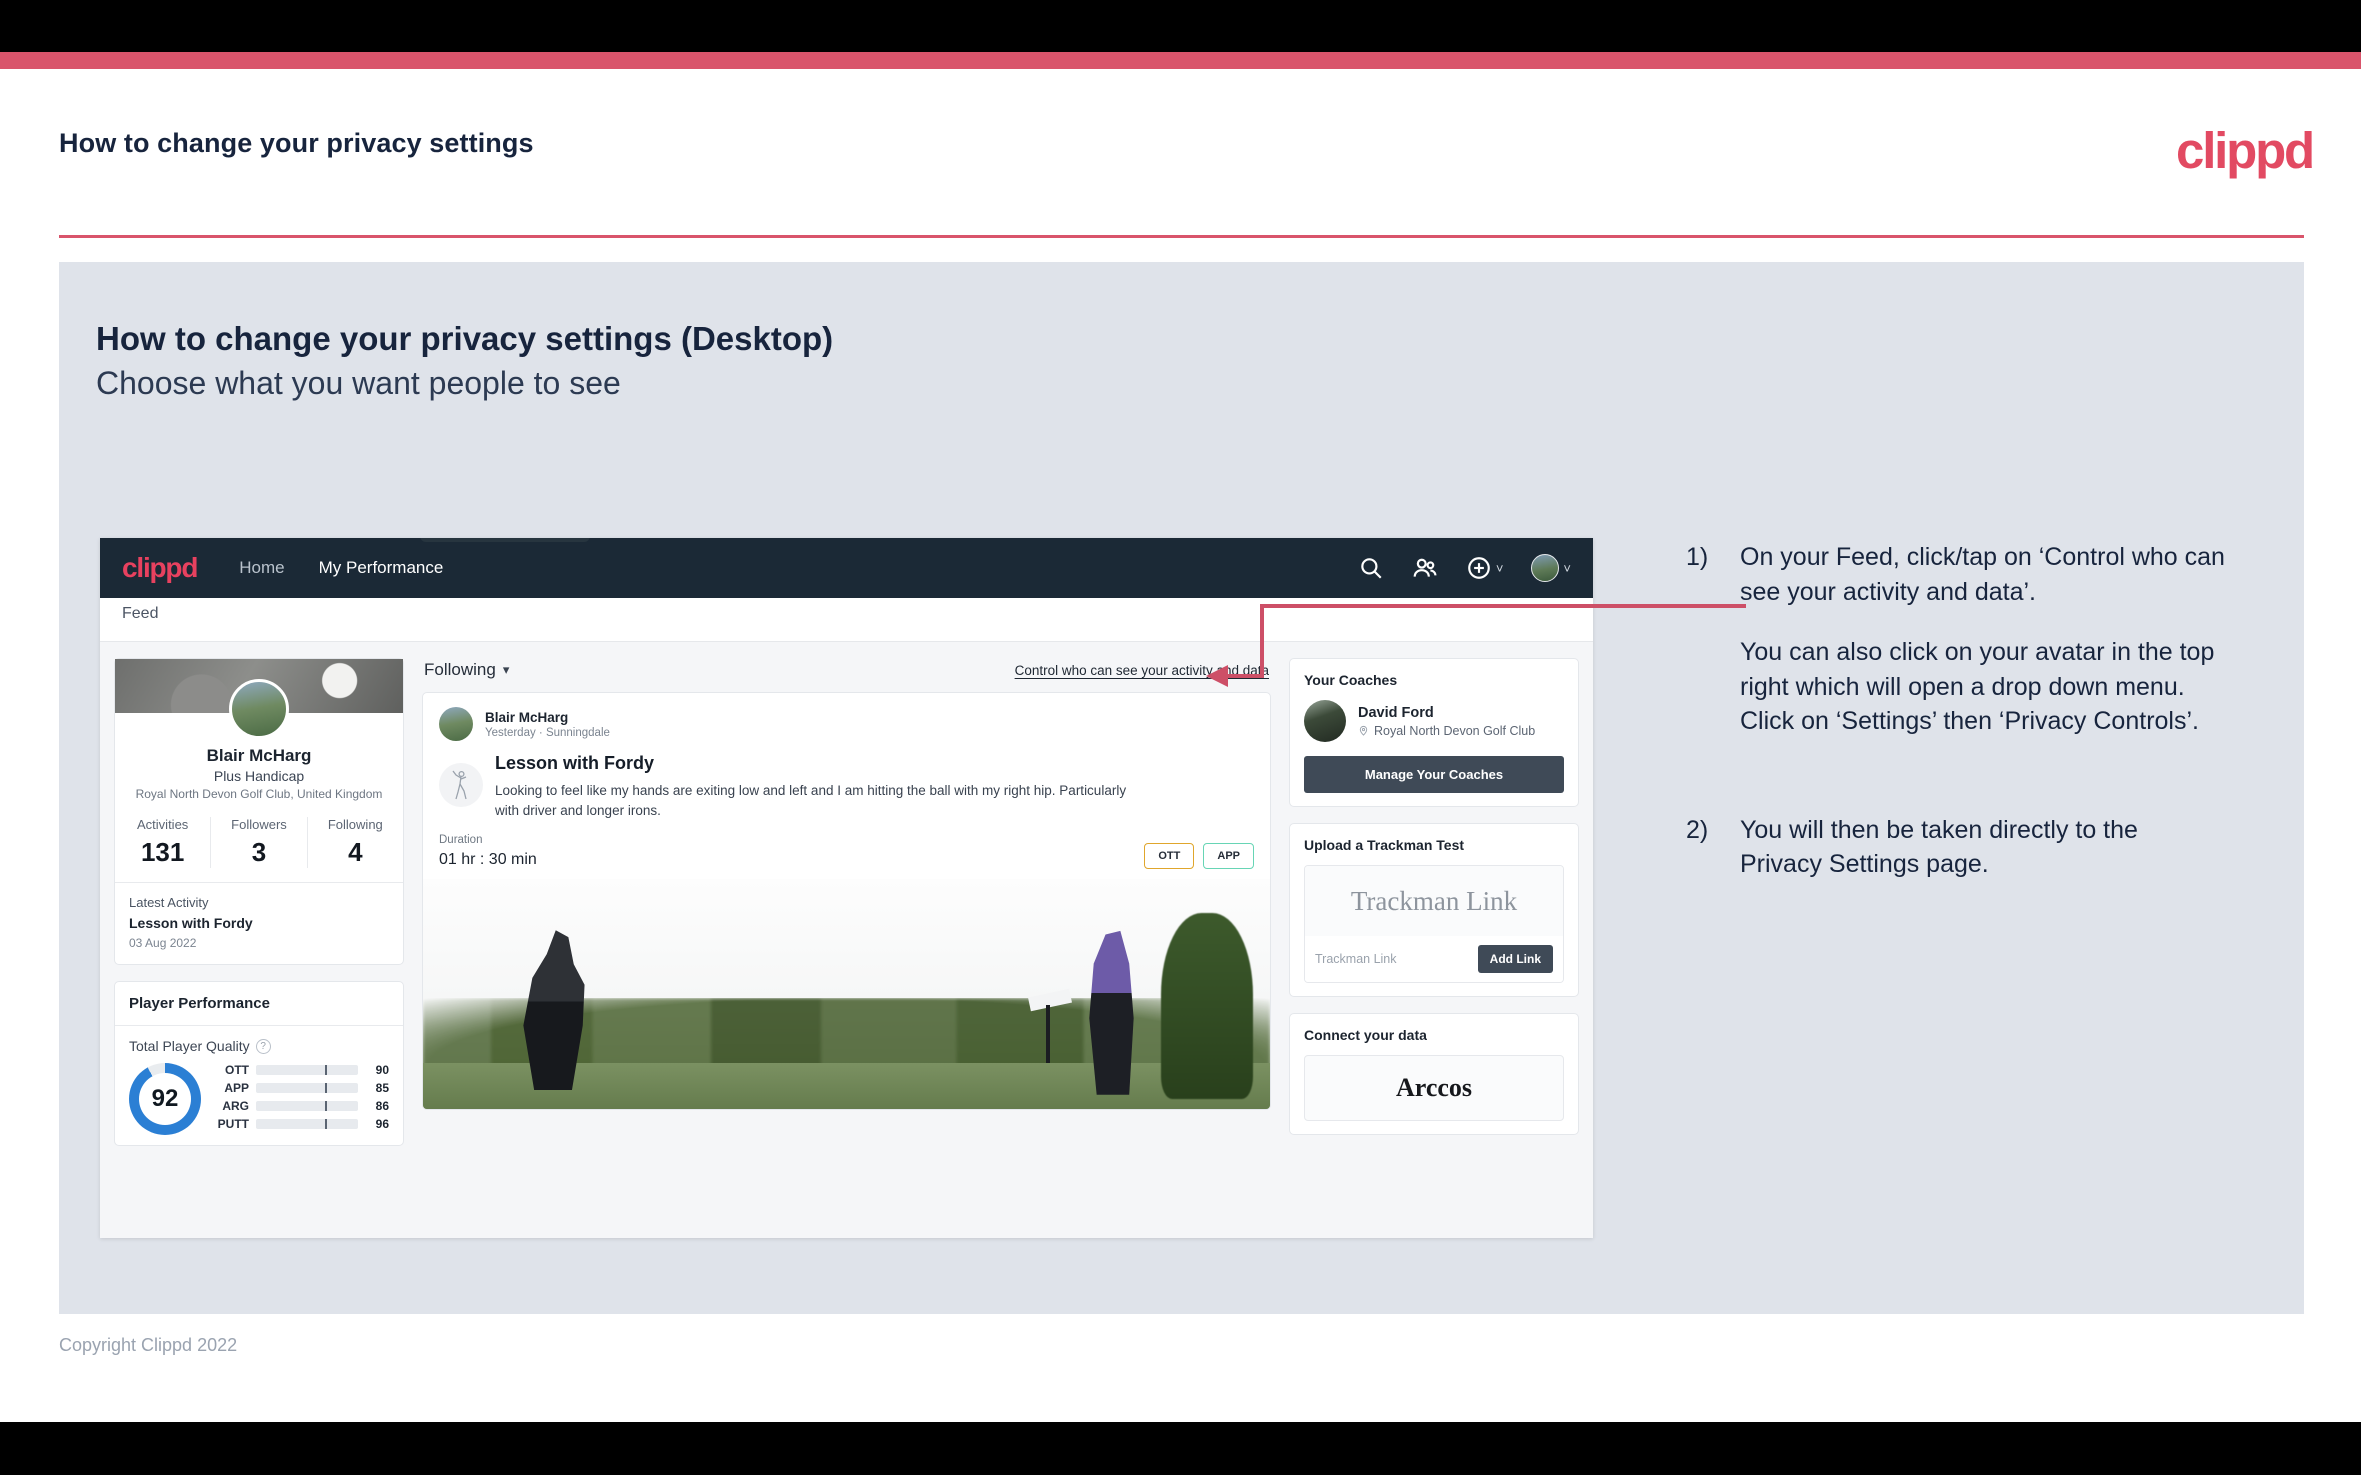 This screenshot has height=1475, width=2361. What do you see at coordinates (1567, 568) in the screenshot?
I see `chevron-down-icon: ˅` at bounding box center [1567, 568].